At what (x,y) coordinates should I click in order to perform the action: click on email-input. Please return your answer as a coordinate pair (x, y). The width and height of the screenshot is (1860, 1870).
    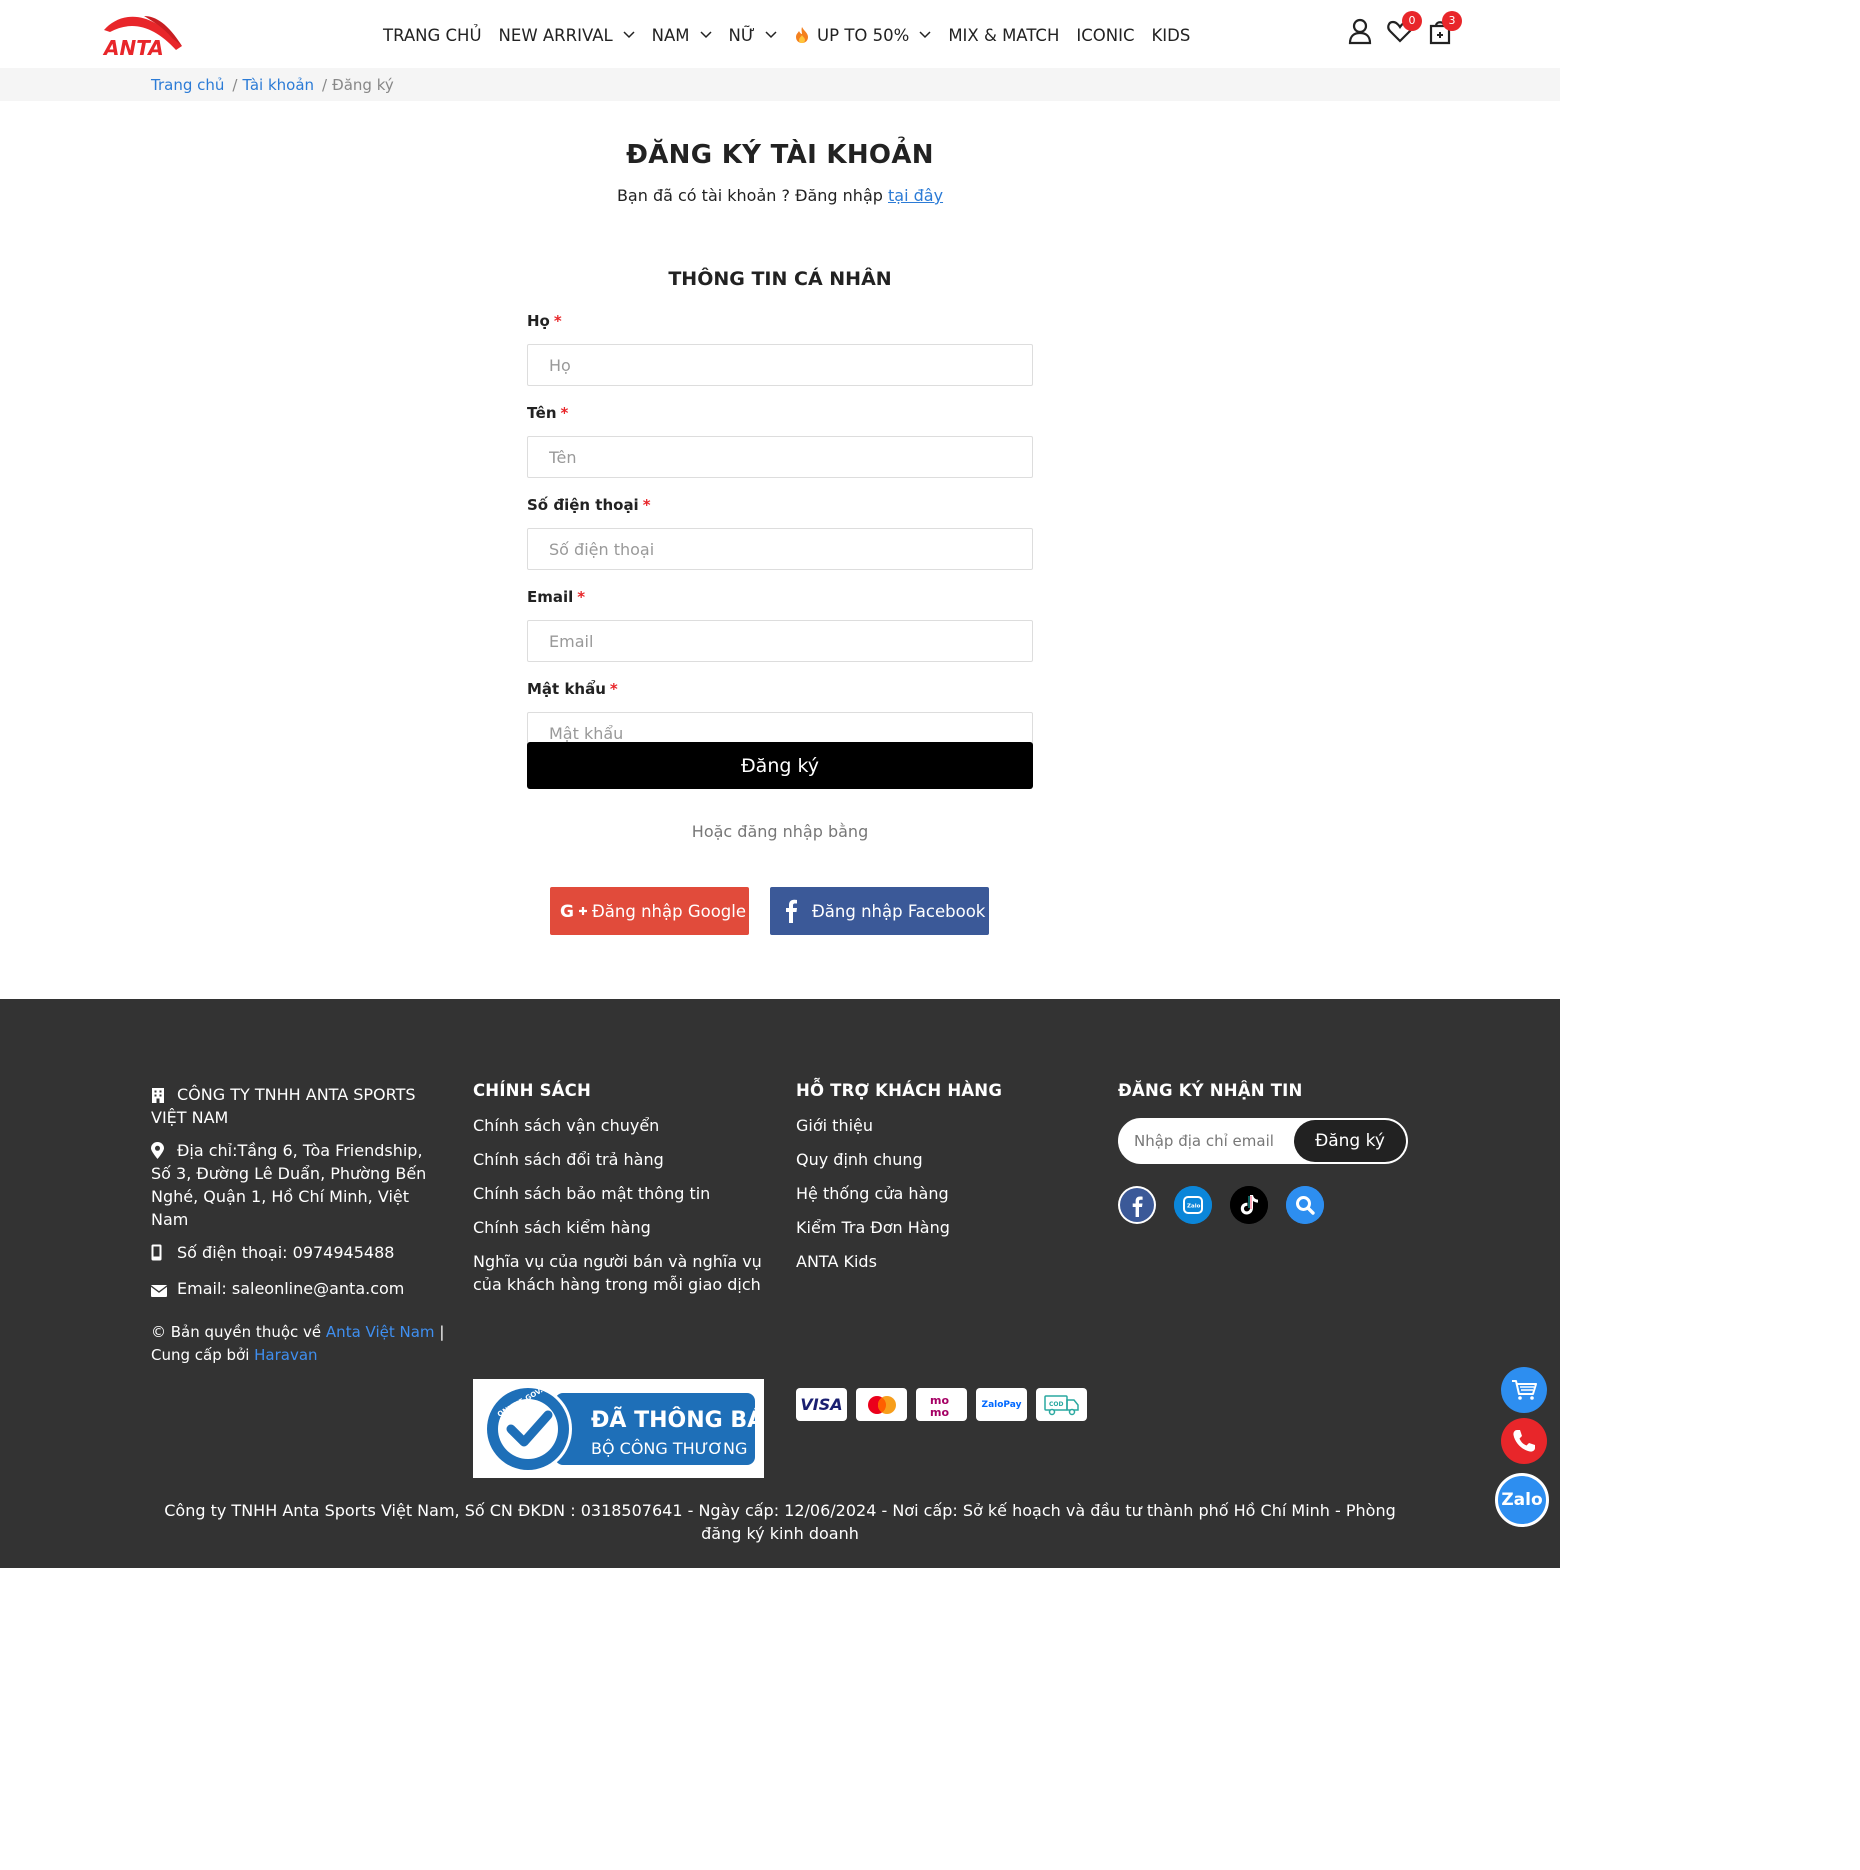
    Looking at the image, I should click on (780, 641).